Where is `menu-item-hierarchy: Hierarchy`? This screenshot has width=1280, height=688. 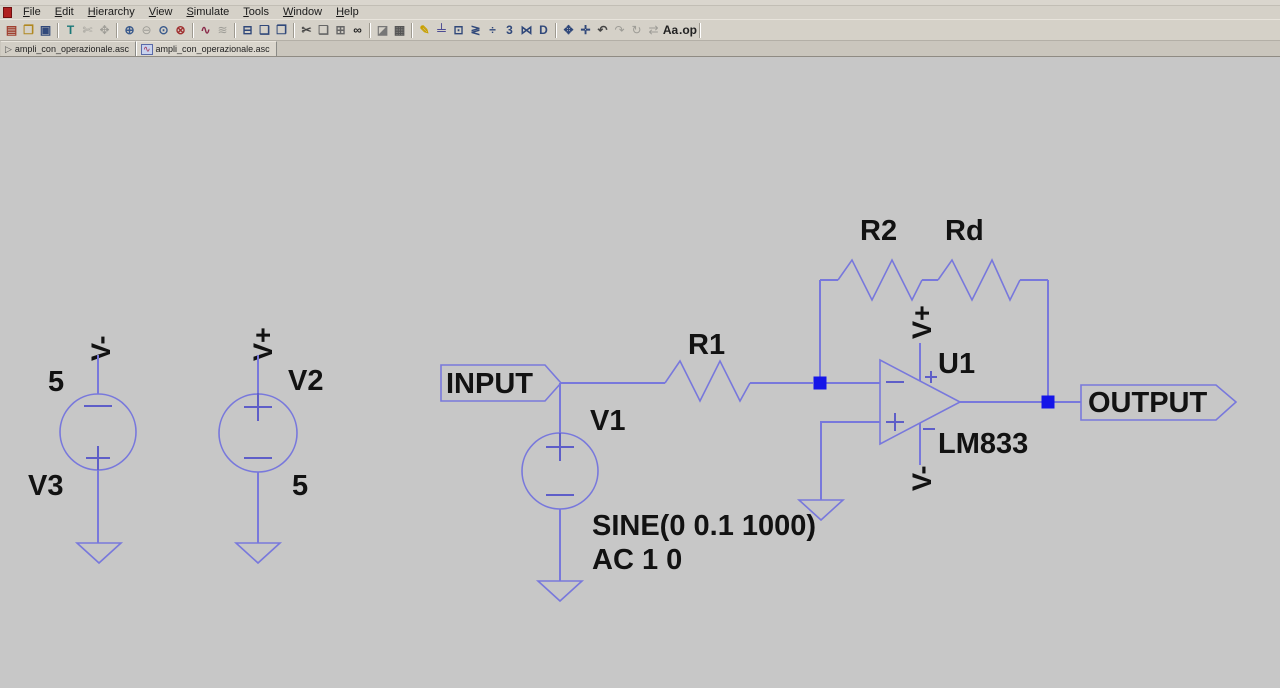 menu-item-hierarchy: Hierarchy is located at coordinates (111, 12).